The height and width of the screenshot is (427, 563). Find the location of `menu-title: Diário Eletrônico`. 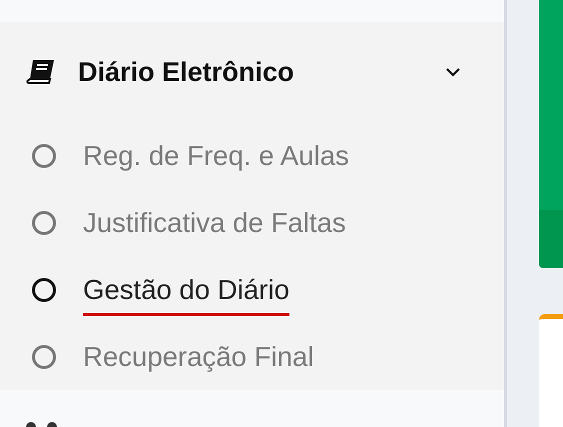

menu-title: Diário Eletrônico is located at coordinates (187, 72).